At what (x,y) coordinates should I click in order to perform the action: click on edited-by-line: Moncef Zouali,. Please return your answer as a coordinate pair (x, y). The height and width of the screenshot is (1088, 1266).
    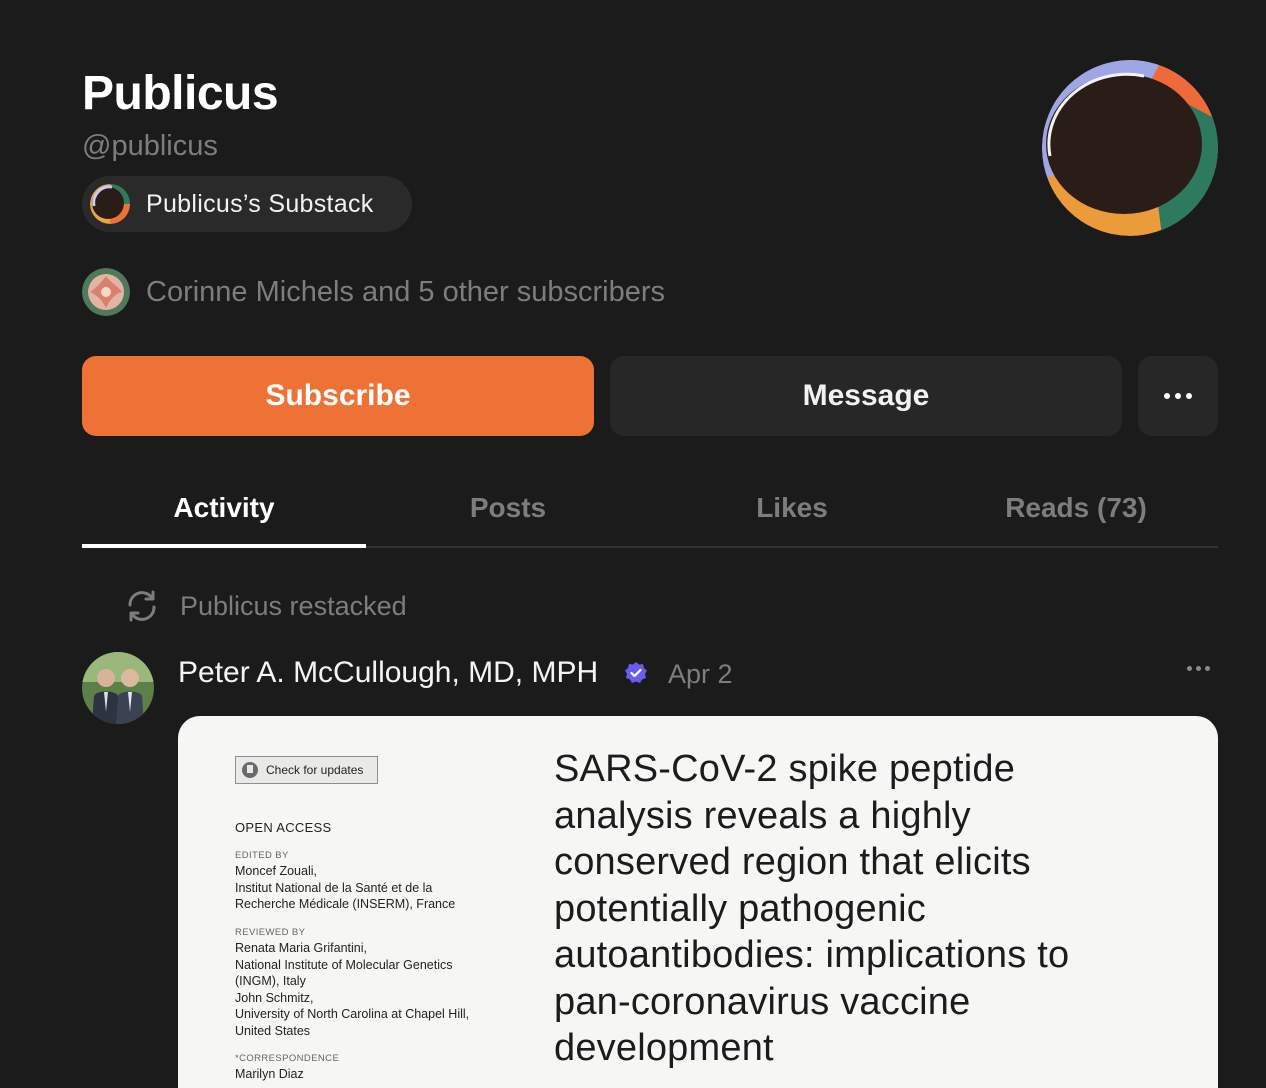
    Looking at the image, I should click on (276, 871).